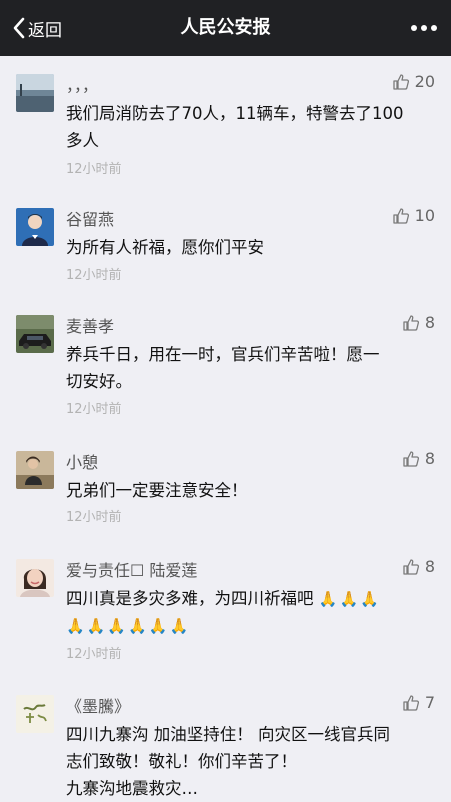 The height and width of the screenshot is (802, 451). Describe the element at coordinates (223, 368) in the screenshot. I see `comment-text: 养兵千日，用在一时，官兵们辛苦啦！愿一 切安好。` at that location.